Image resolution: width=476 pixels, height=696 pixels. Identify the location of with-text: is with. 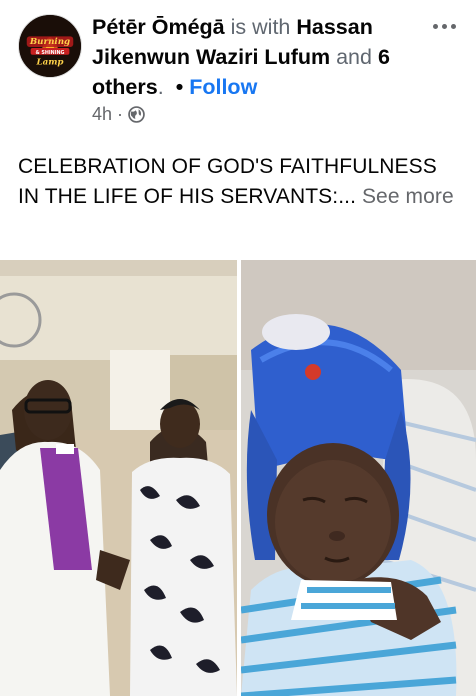
(260, 27).